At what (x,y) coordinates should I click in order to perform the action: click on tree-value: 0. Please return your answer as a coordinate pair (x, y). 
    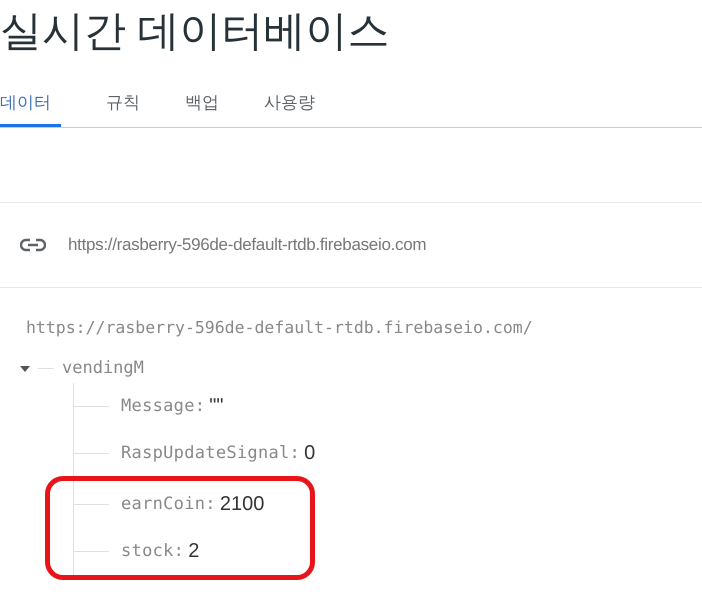
    Looking at the image, I should click on (310, 453).